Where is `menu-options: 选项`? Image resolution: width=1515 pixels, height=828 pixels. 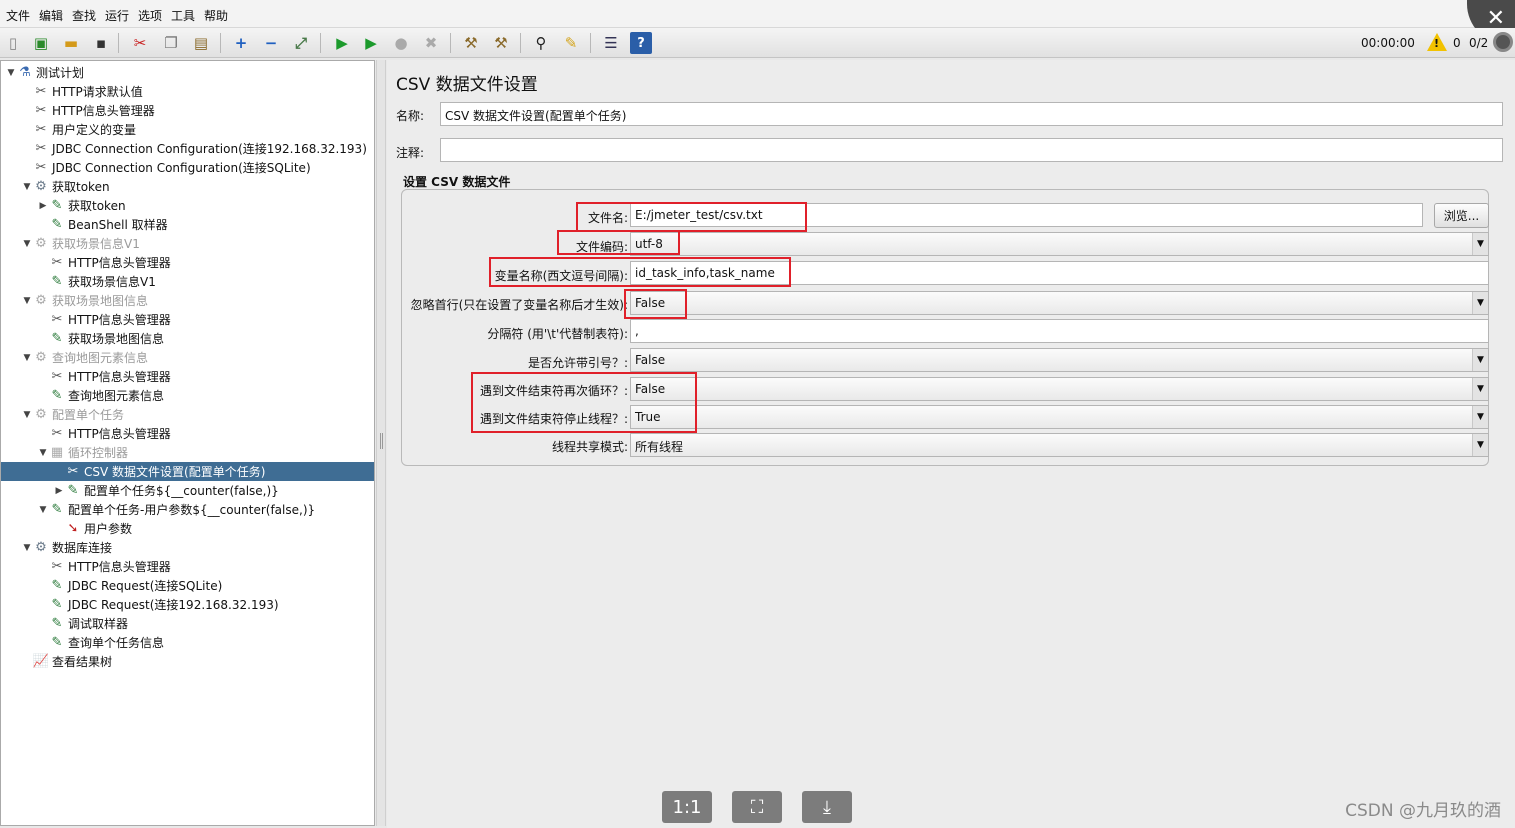
menu-options: 选项 is located at coordinates (150, 15).